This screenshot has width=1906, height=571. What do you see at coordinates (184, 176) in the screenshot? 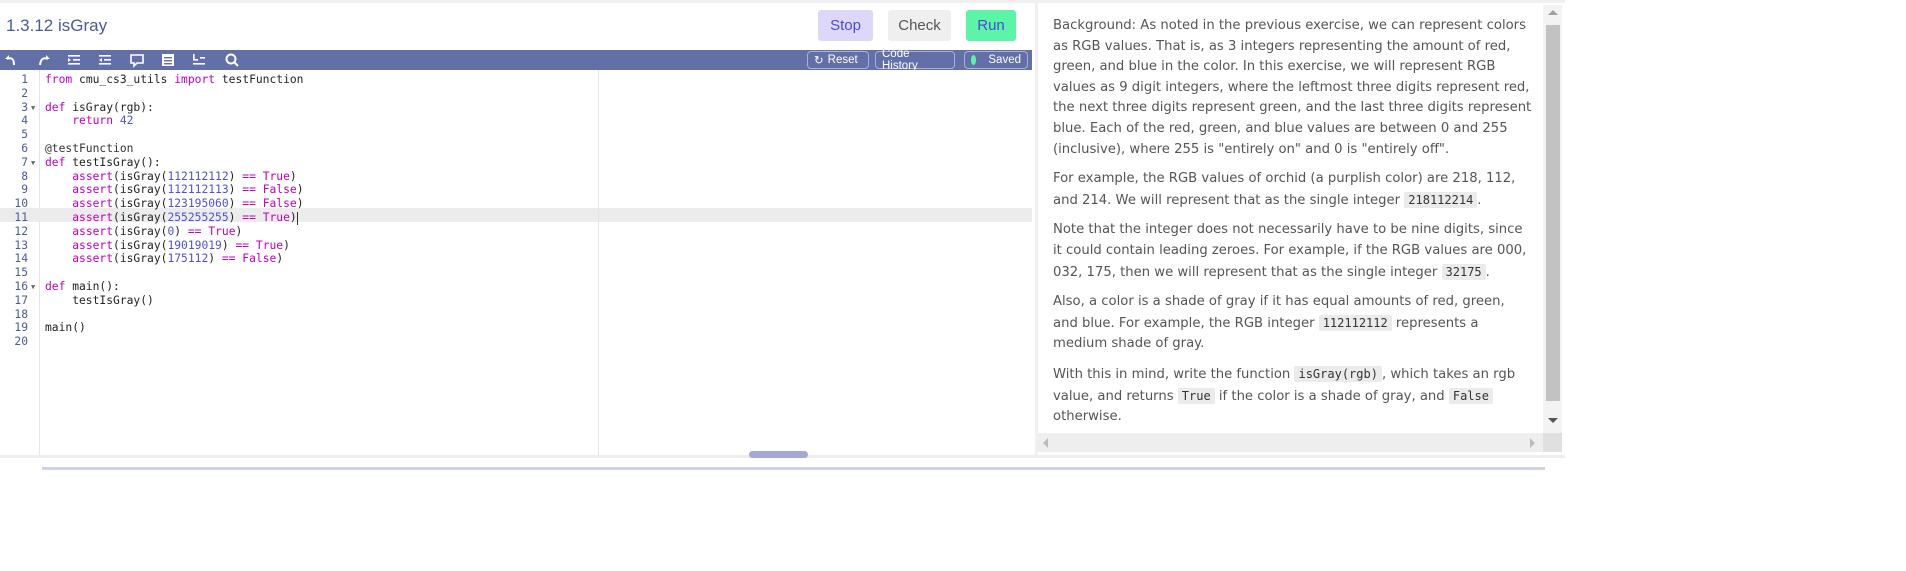
I see `code-text: assert(isGray(112112112) == True)` at bounding box center [184, 176].